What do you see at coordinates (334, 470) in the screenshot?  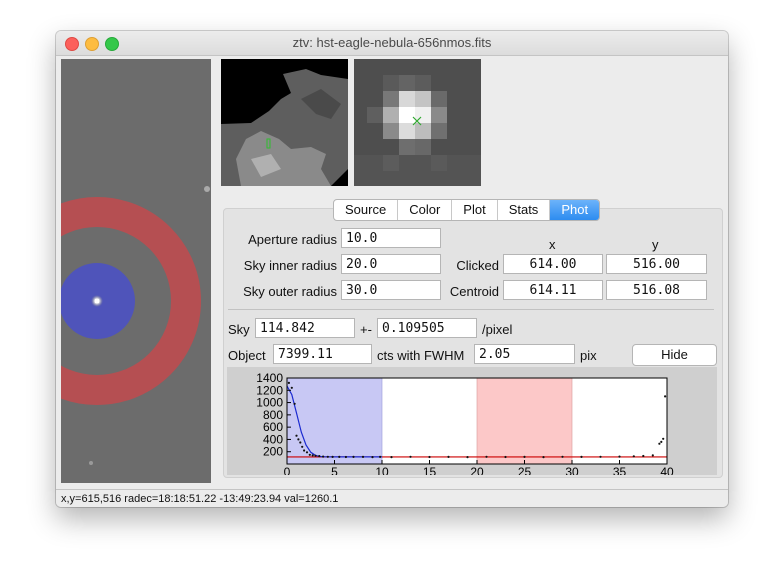 I see `x-tick-label: 5` at bounding box center [334, 470].